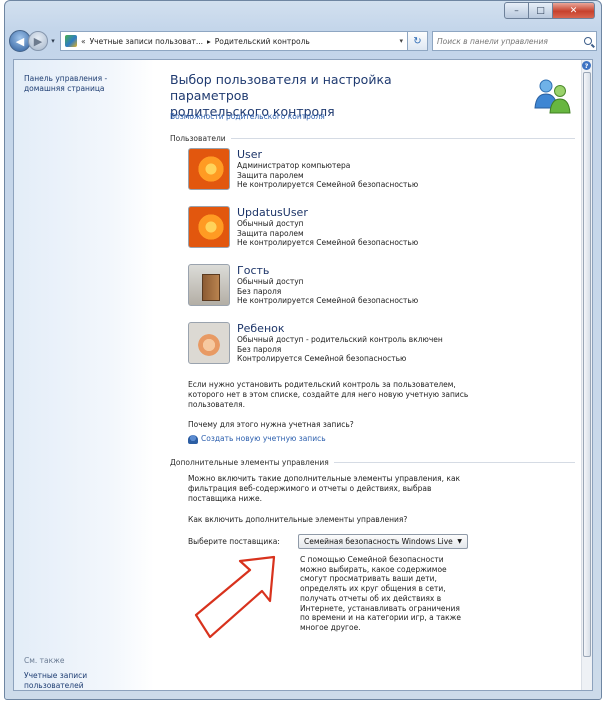  Describe the element at coordinates (588, 41) in the screenshot. I see `search-icon` at that location.